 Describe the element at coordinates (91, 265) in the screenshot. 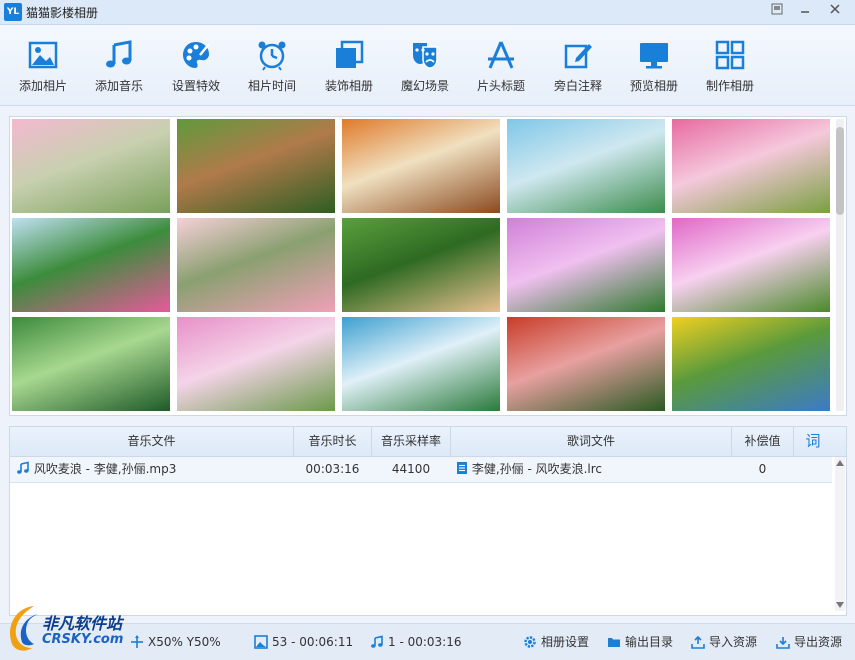

I see `photo-lotus` at that location.